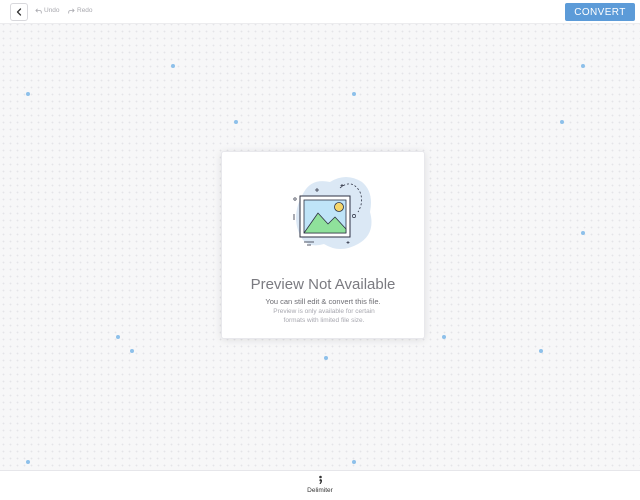 The width and height of the screenshot is (640, 500). What do you see at coordinates (600, 12) in the screenshot?
I see `convert-button: CONVERT` at bounding box center [600, 12].